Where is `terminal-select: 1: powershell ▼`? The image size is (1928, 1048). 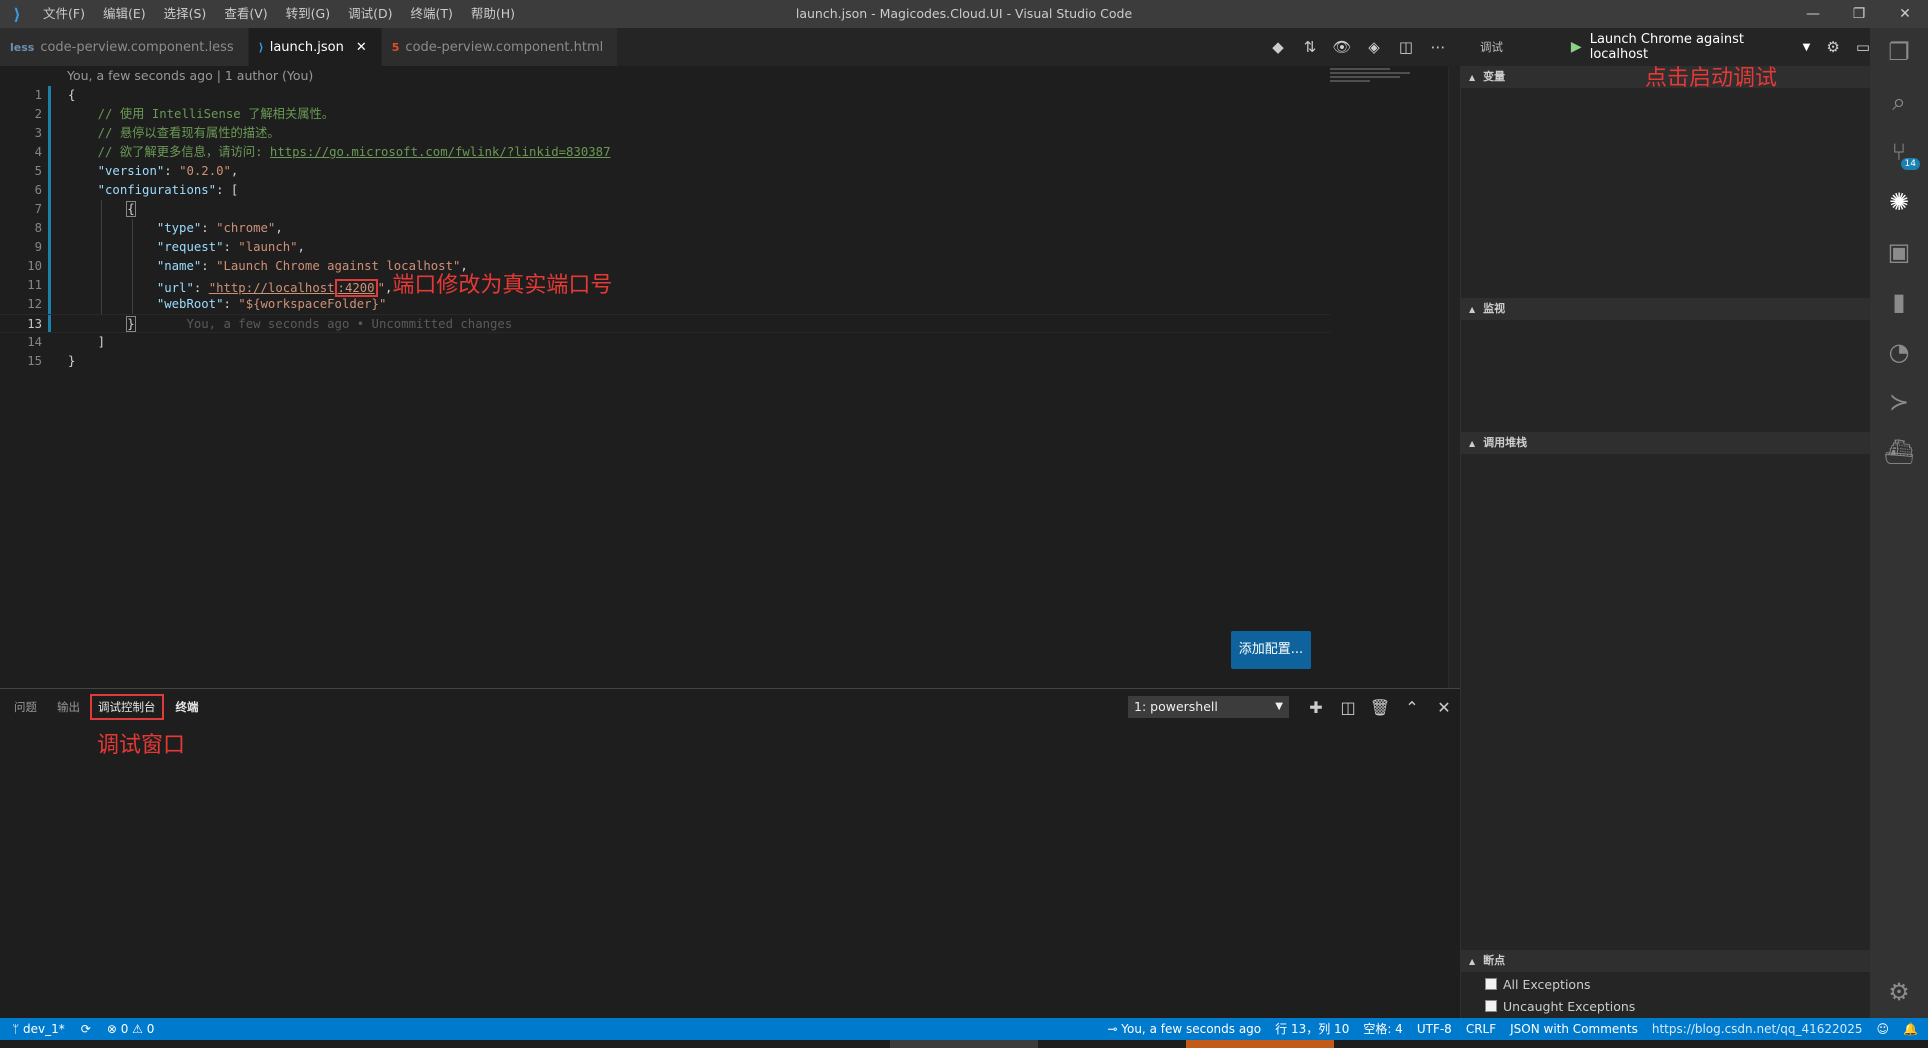 terminal-select: 1: powershell ▼ is located at coordinates (1208, 707).